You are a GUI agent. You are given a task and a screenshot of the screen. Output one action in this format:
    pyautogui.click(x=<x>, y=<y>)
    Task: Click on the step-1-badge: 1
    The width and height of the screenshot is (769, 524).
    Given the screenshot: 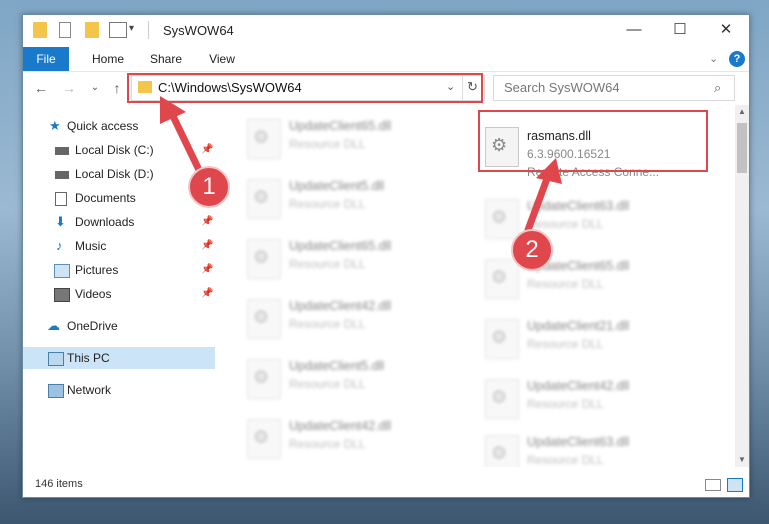 What is the action you would take?
    pyautogui.click(x=209, y=187)
    